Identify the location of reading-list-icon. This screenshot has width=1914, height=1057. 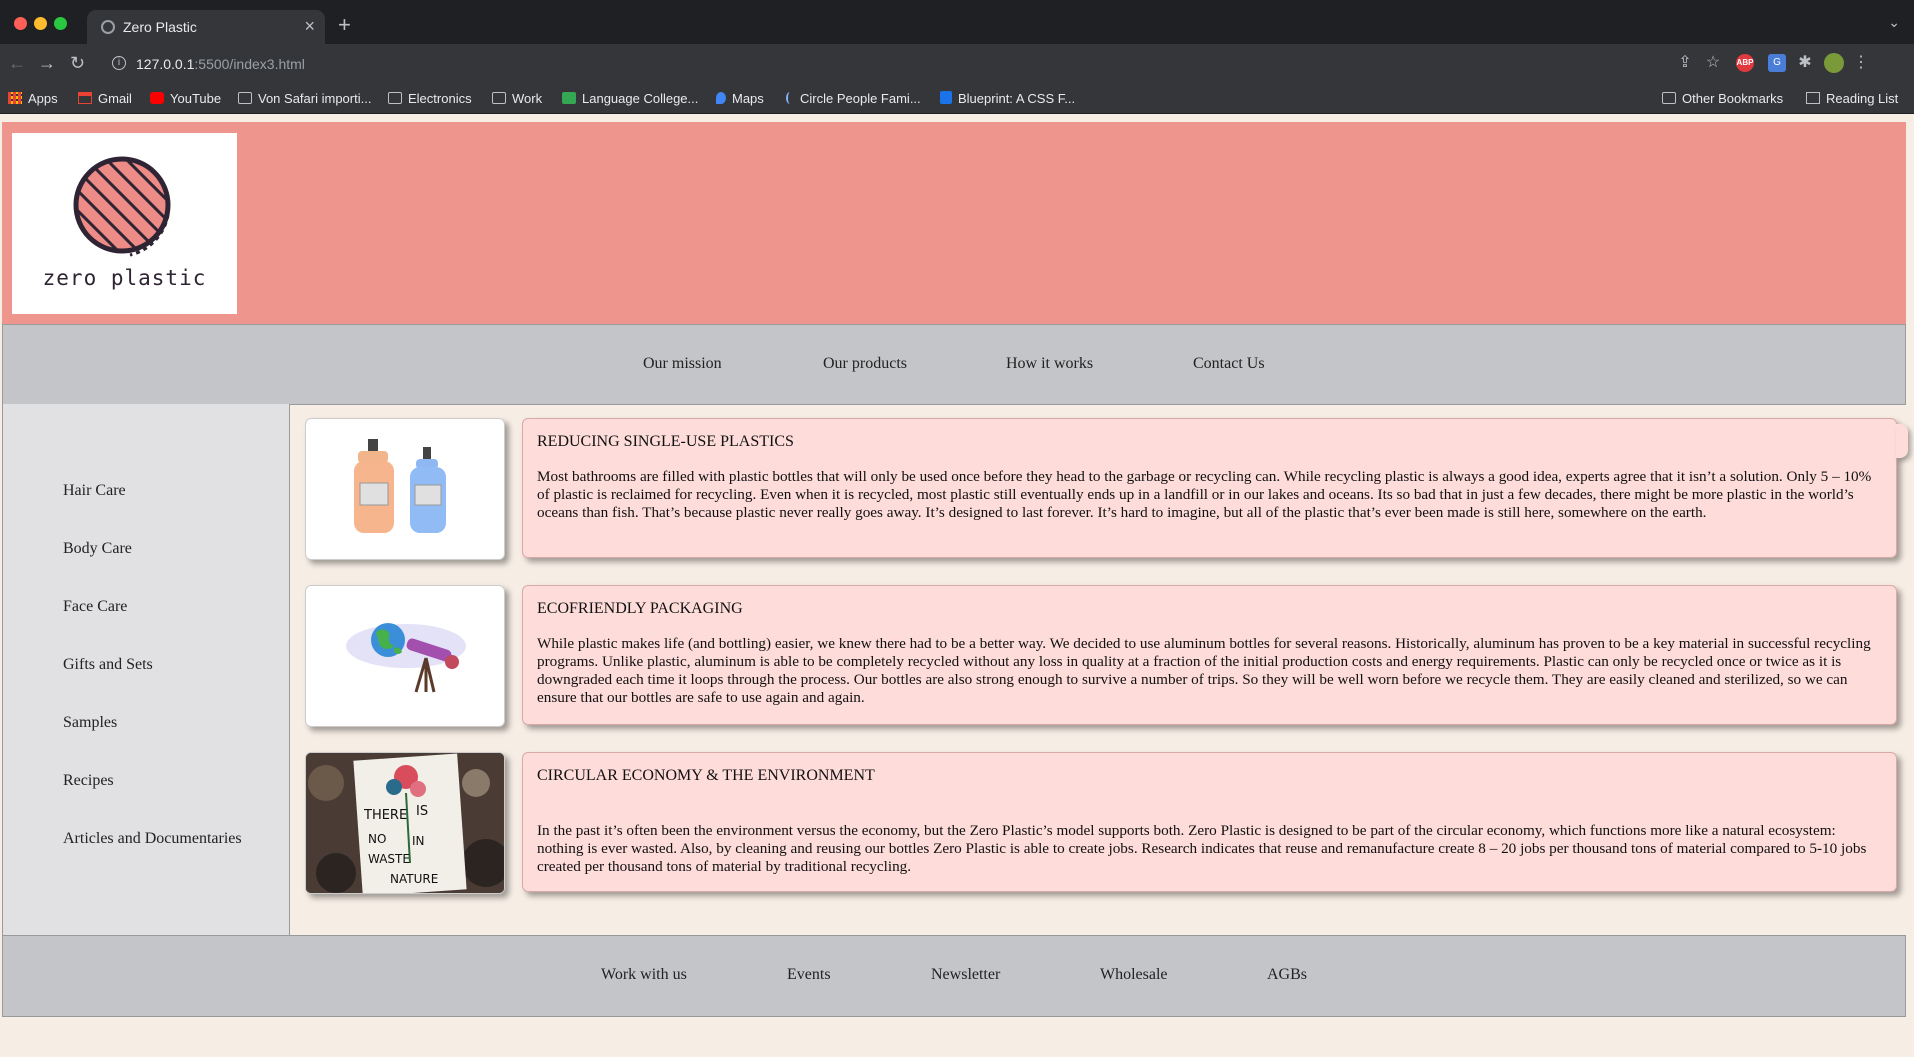
(1813, 98).